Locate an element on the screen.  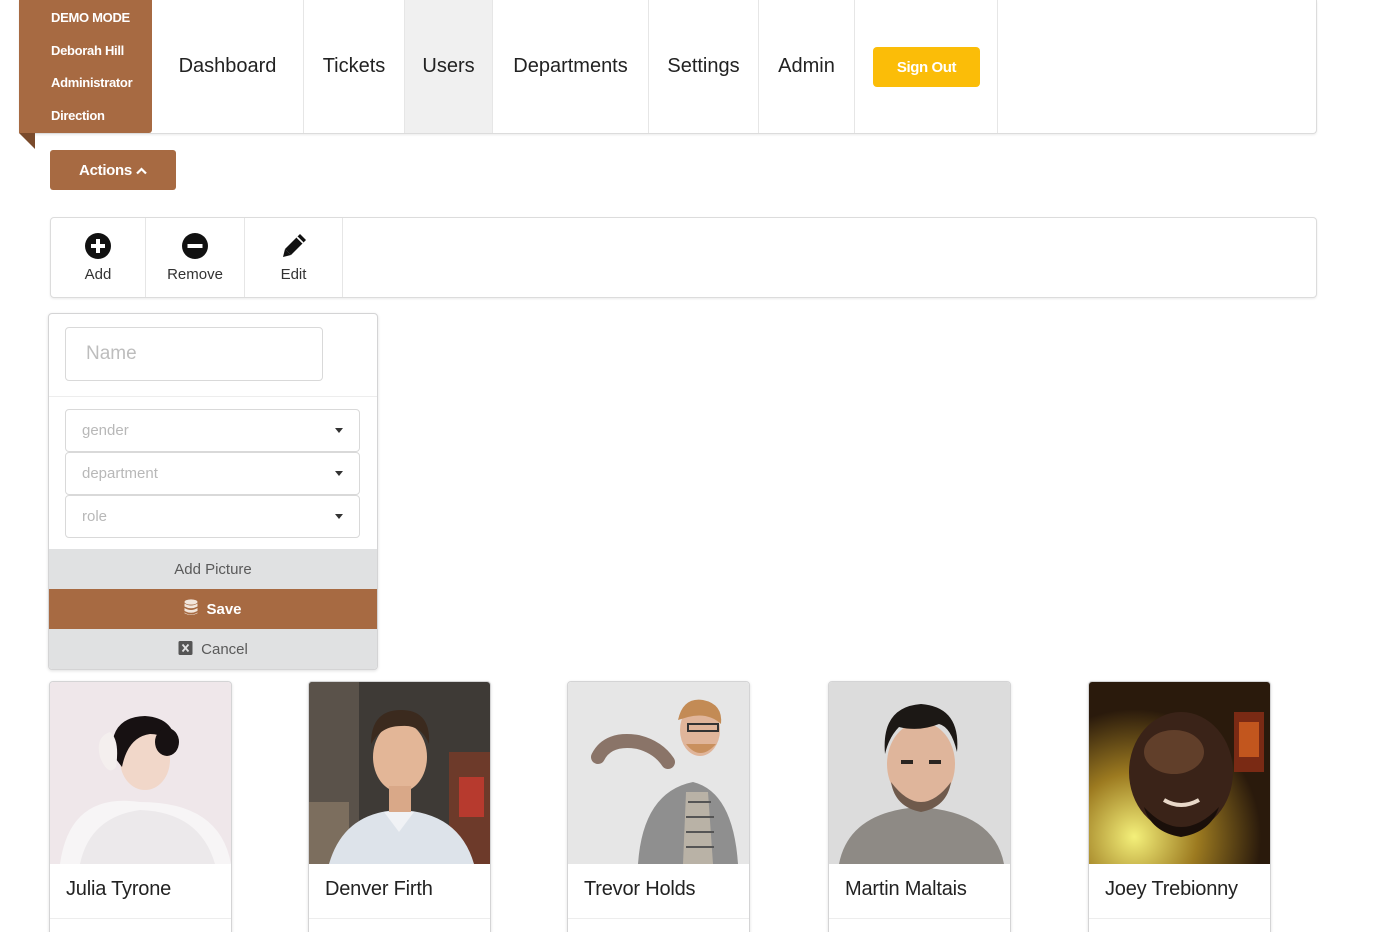
save-label: Save is located at coordinates (224, 609).